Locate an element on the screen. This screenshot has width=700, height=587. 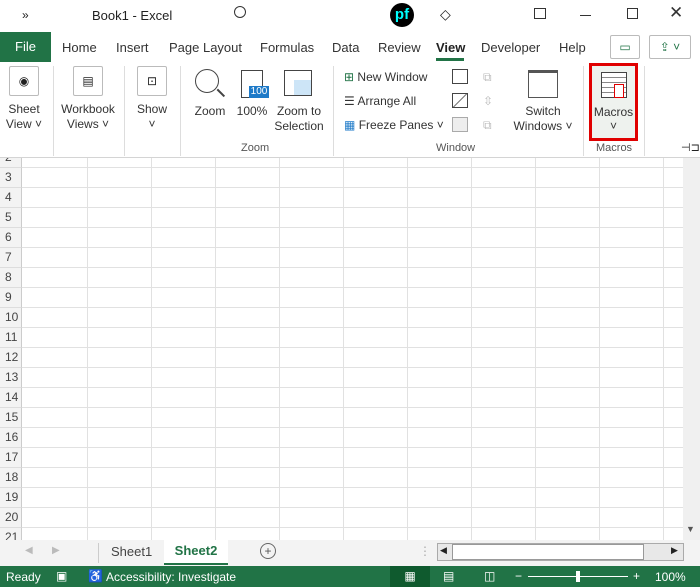
tab-help: Help is located at coordinates (572, 47).